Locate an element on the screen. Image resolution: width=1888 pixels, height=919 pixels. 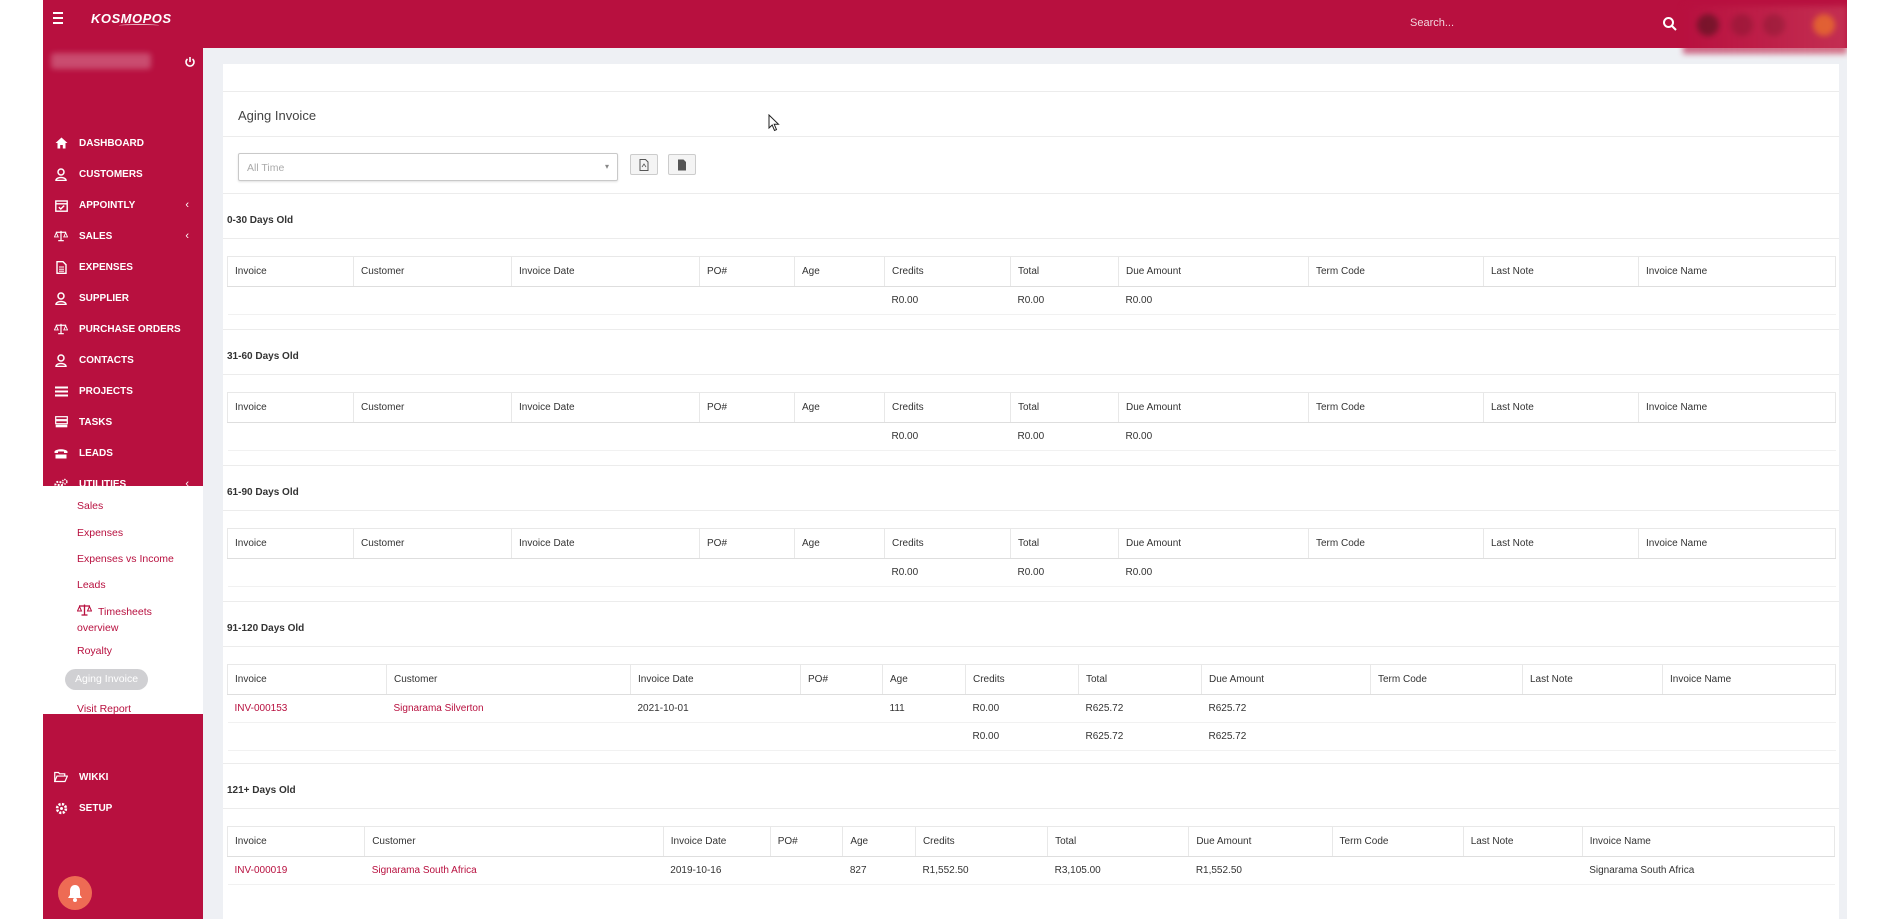
sidebar-item-purchase-orders: PURCHASE ORDERS is located at coordinates (123, 329).